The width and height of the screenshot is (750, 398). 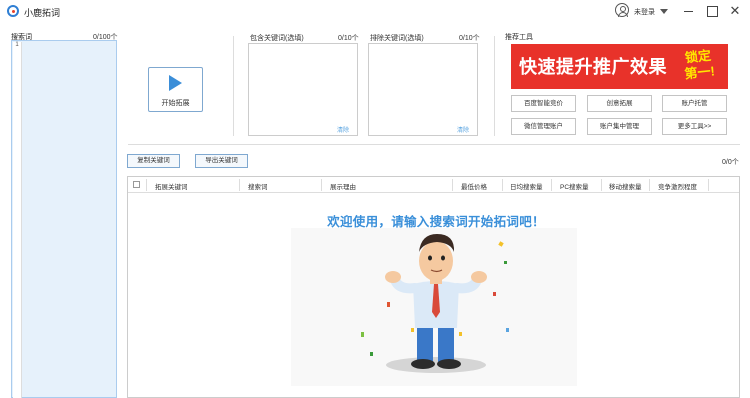 What do you see at coordinates (343, 129) in the screenshot?
I see `clear-include-link: 清除` at bounding box center [343, 129].